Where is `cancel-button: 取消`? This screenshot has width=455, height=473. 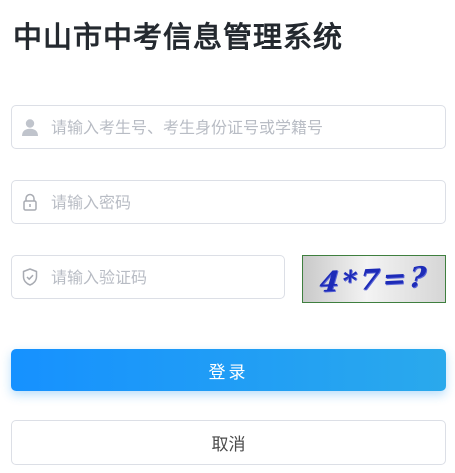
cancel-button: 取消 is located at coordinates (228, 442).